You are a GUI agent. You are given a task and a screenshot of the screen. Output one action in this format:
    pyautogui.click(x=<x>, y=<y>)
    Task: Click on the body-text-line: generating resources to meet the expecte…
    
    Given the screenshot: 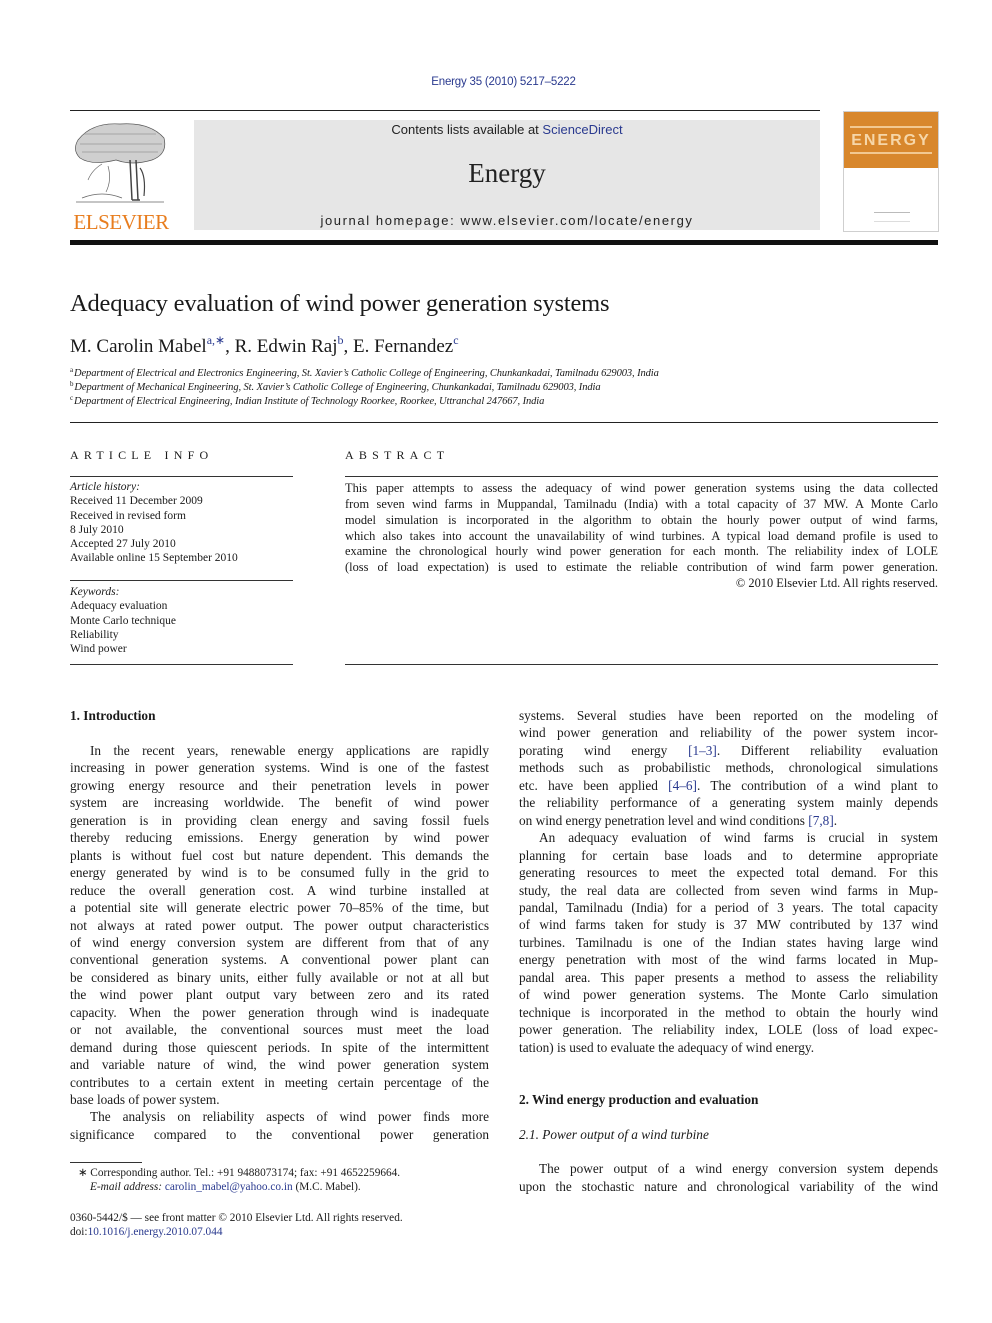 What is the action you would take?
    pyautogui.click(x=728, y=873)
    